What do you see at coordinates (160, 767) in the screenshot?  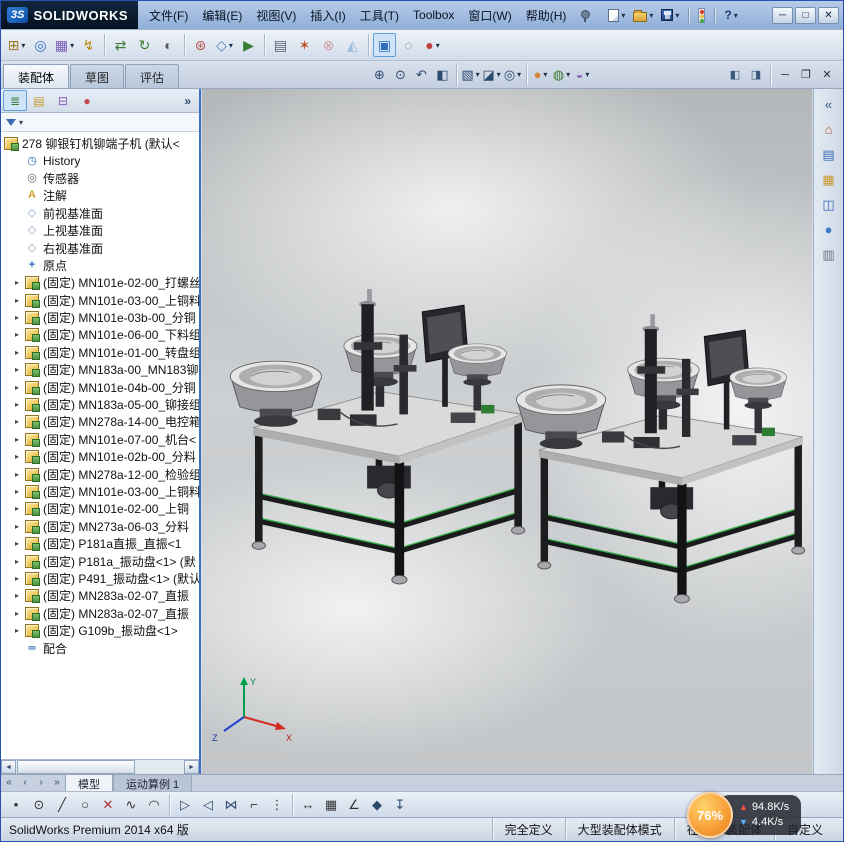 I see `scrollbar-track` at bounding box center [160, 767].